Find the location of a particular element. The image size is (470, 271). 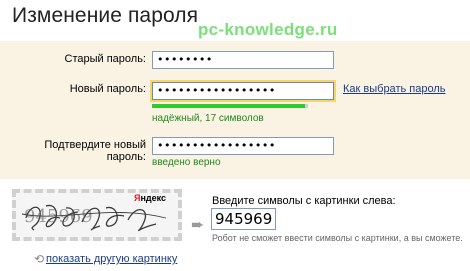

page-title: Изменение пароля is located at coordinates (105, 15).